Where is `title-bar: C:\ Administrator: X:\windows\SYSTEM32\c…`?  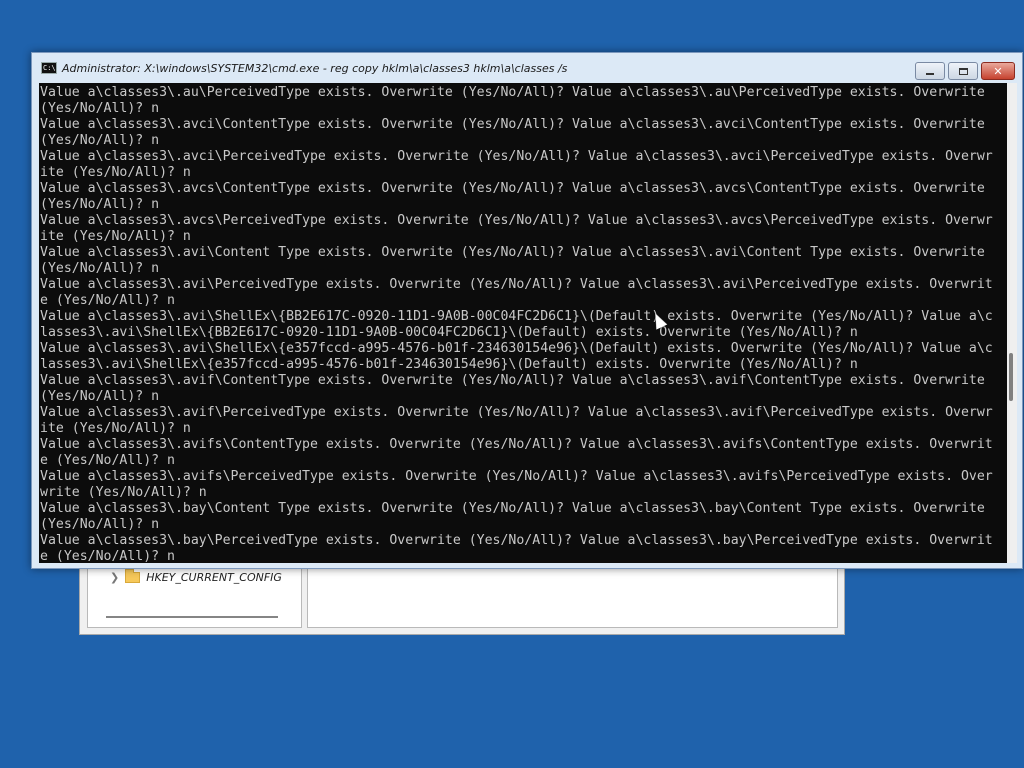
title-bar: C:\ Administrator: X:\windows\SYSTEM32\c… is located at coordinates (527, 68).